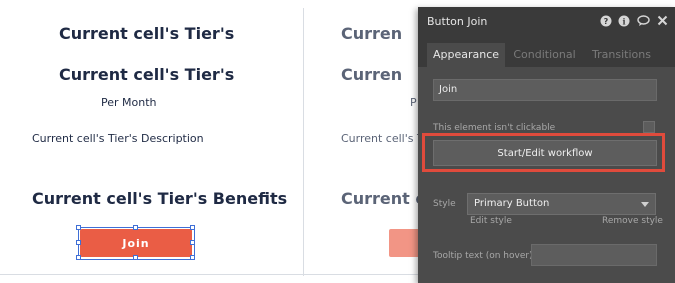  What do you see at coordinates (371, 74) in the screenshot?
I see `tier-price: Curren` at bounding box center [371, 74].